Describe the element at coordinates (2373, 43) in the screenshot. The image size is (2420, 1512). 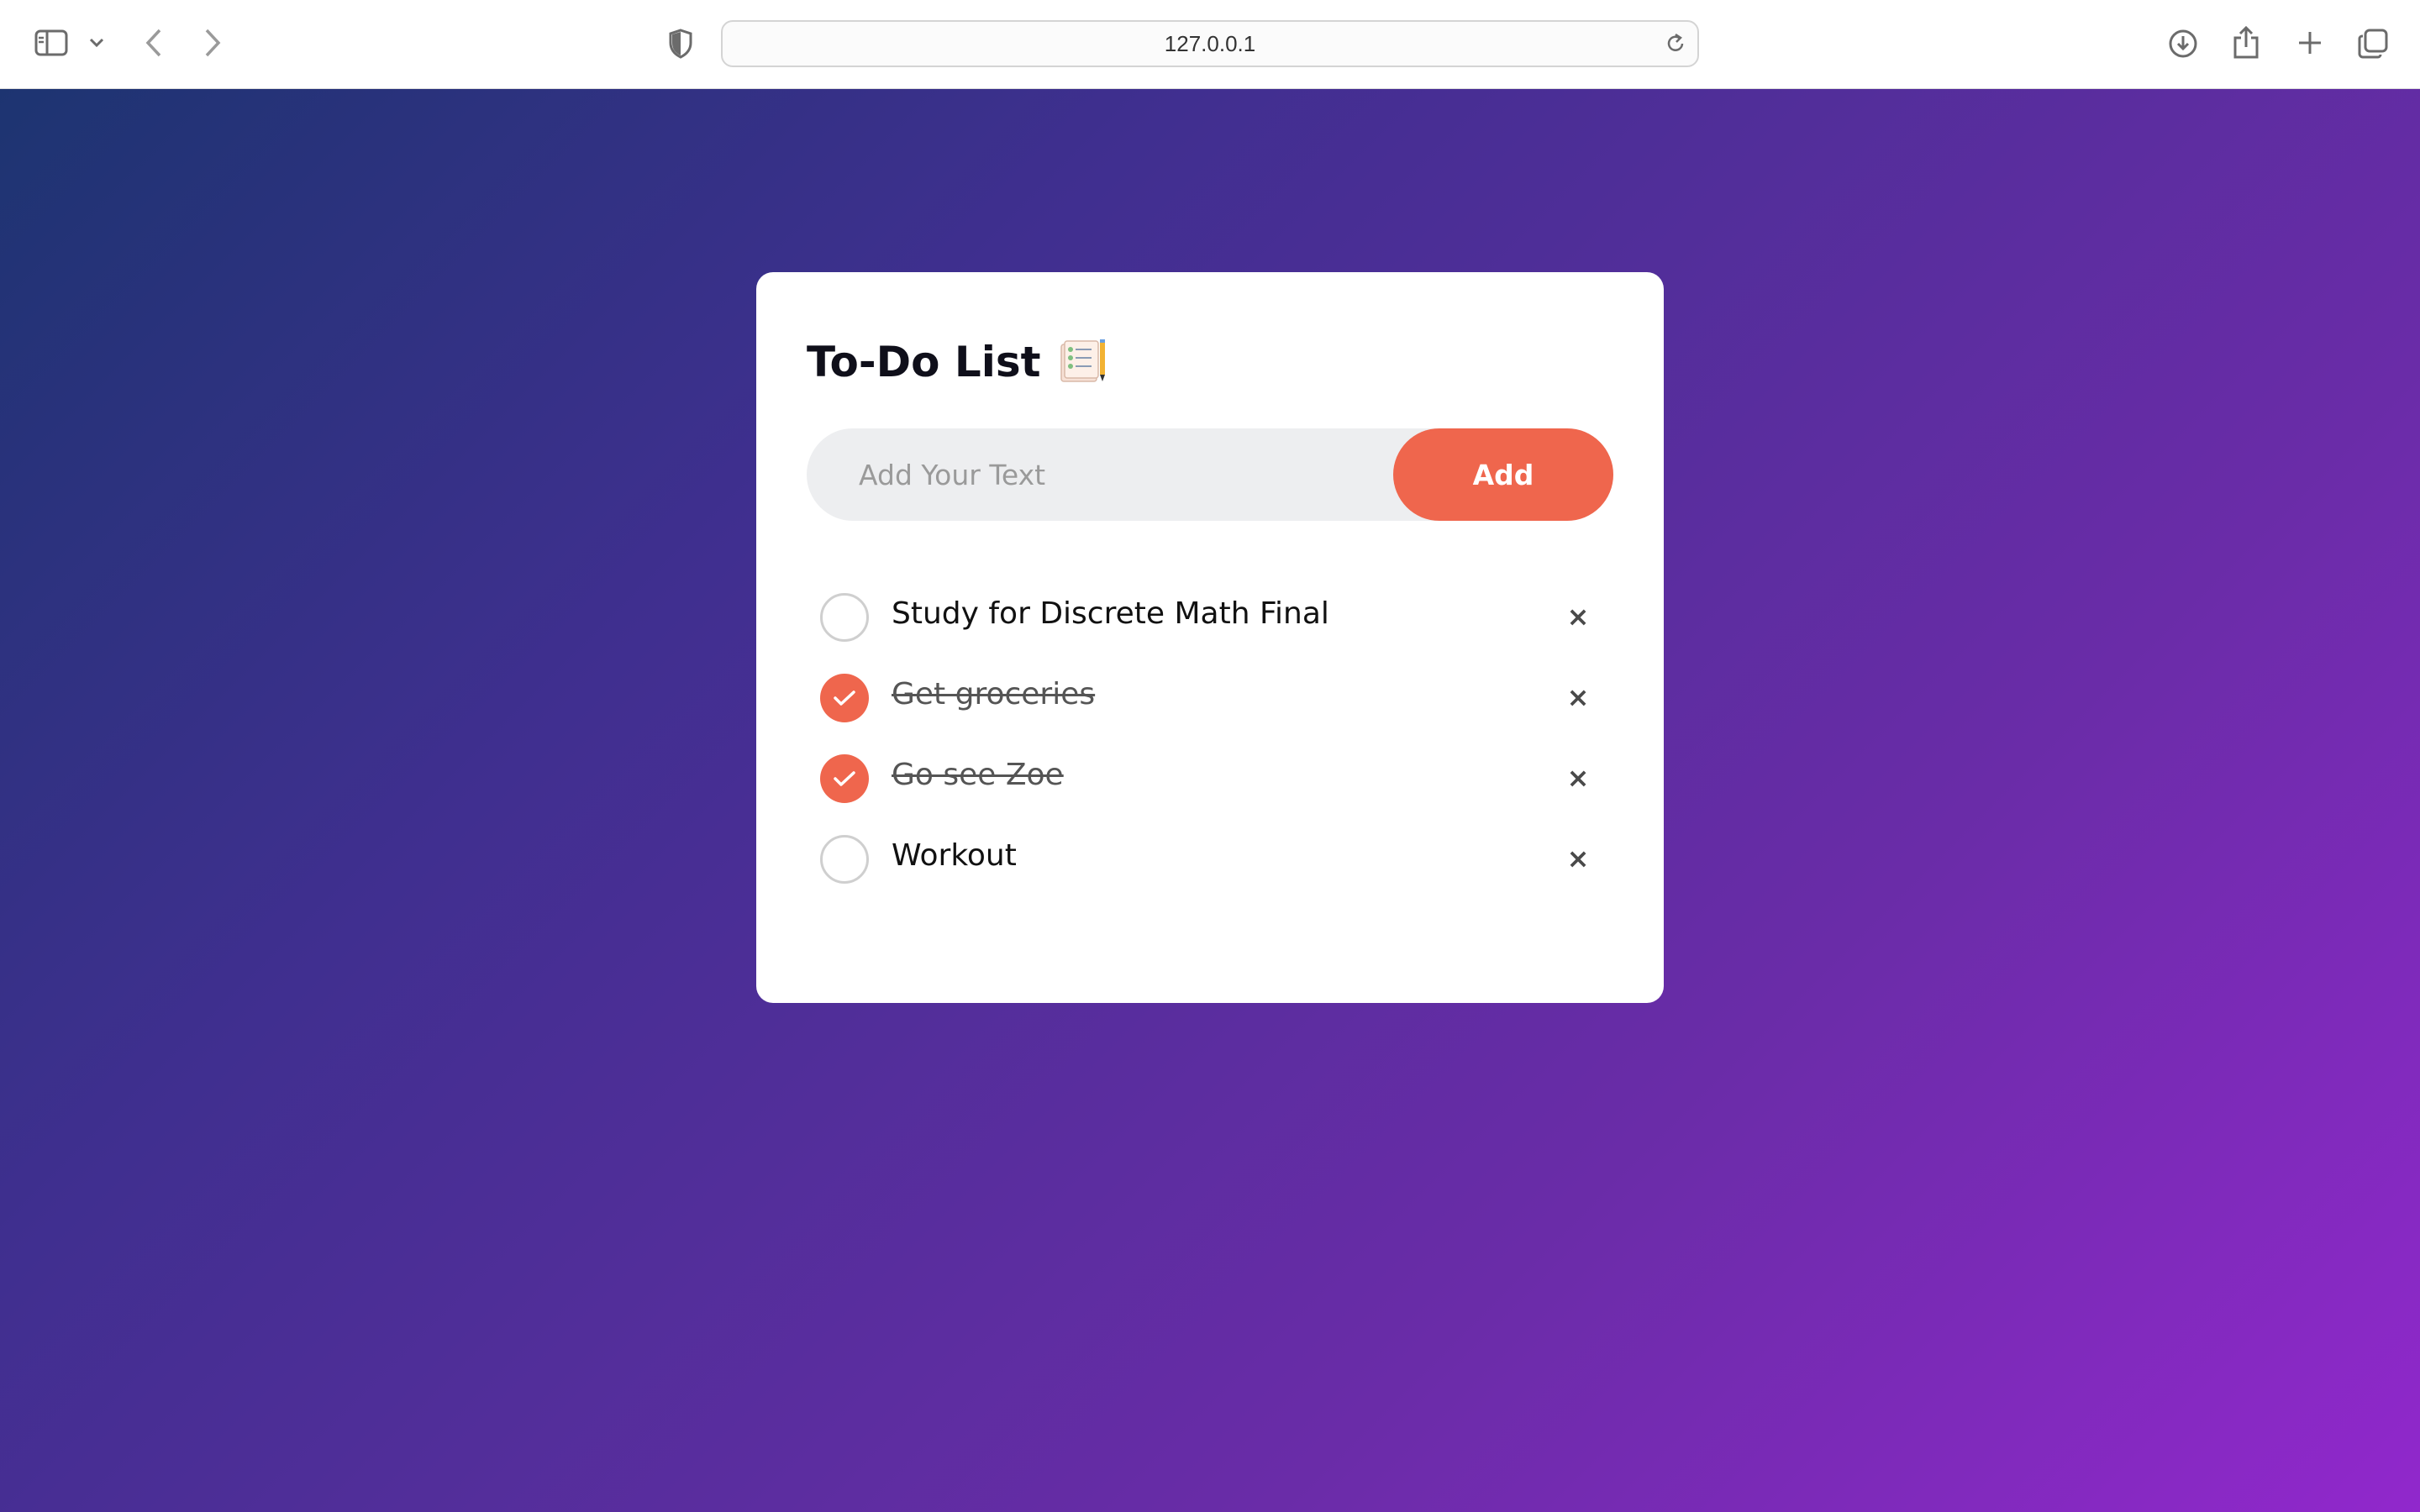
I see `tabs-overview-icon` at that location.